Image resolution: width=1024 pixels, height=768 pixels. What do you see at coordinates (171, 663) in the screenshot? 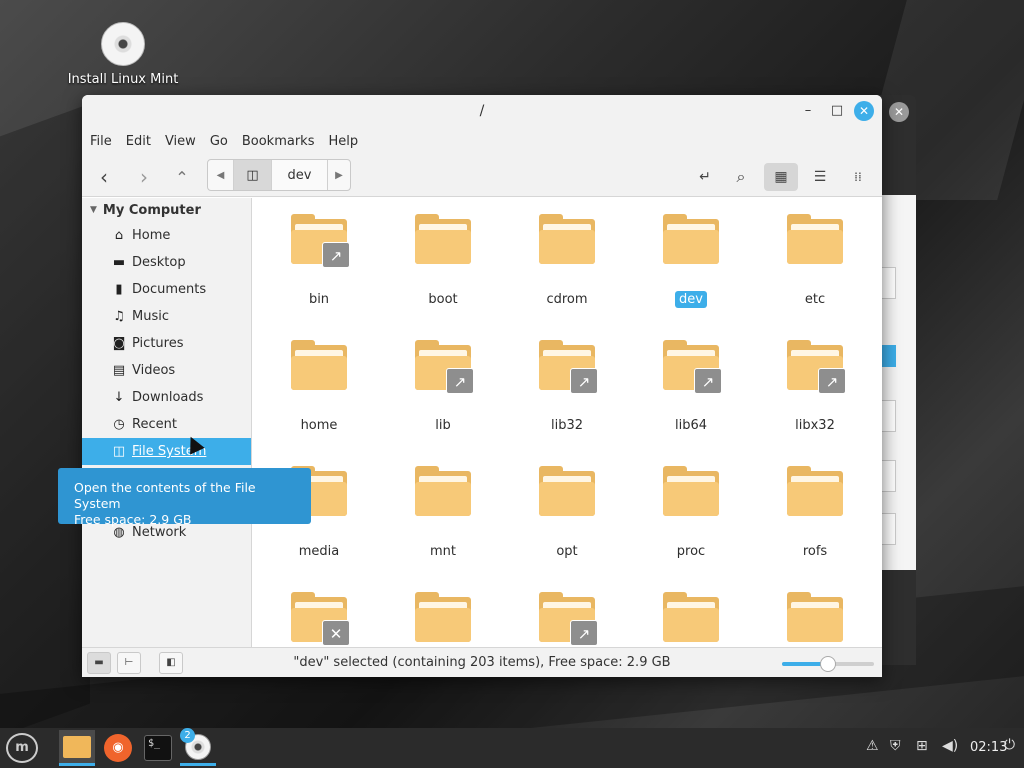
I see `hide-sidebar-button: ◧` at bounding box center [171, 663].